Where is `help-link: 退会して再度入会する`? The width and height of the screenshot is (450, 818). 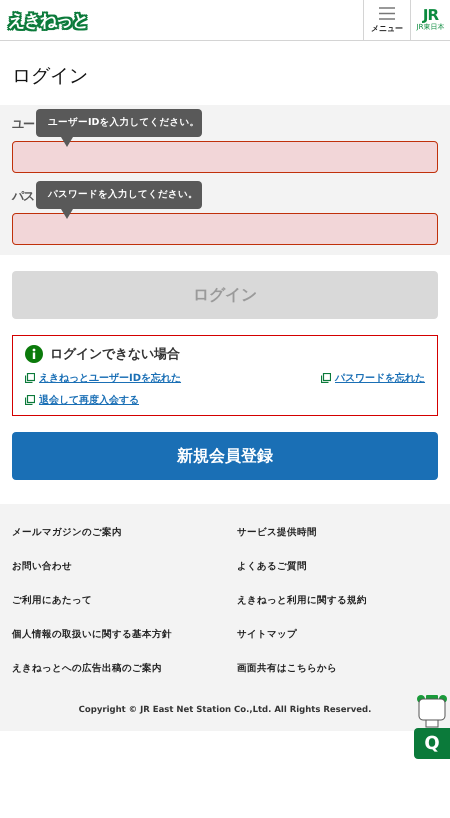
help-link: 退会して再度入会する is located at coordinates (82, 400).